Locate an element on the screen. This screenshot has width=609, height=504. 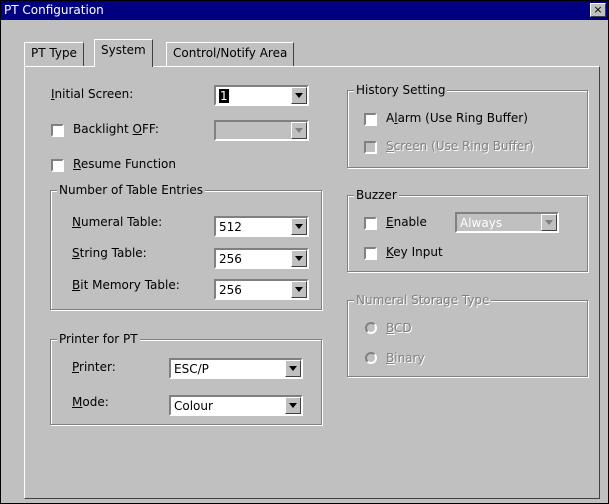
numeral-table-value: 512 is located at coordinates (230, 227).